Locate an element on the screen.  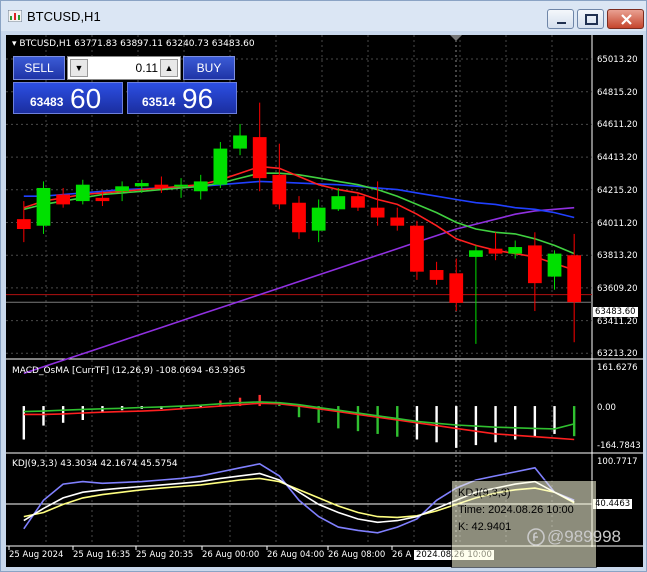
chart-window-icon is located at coordinates (15, 16).